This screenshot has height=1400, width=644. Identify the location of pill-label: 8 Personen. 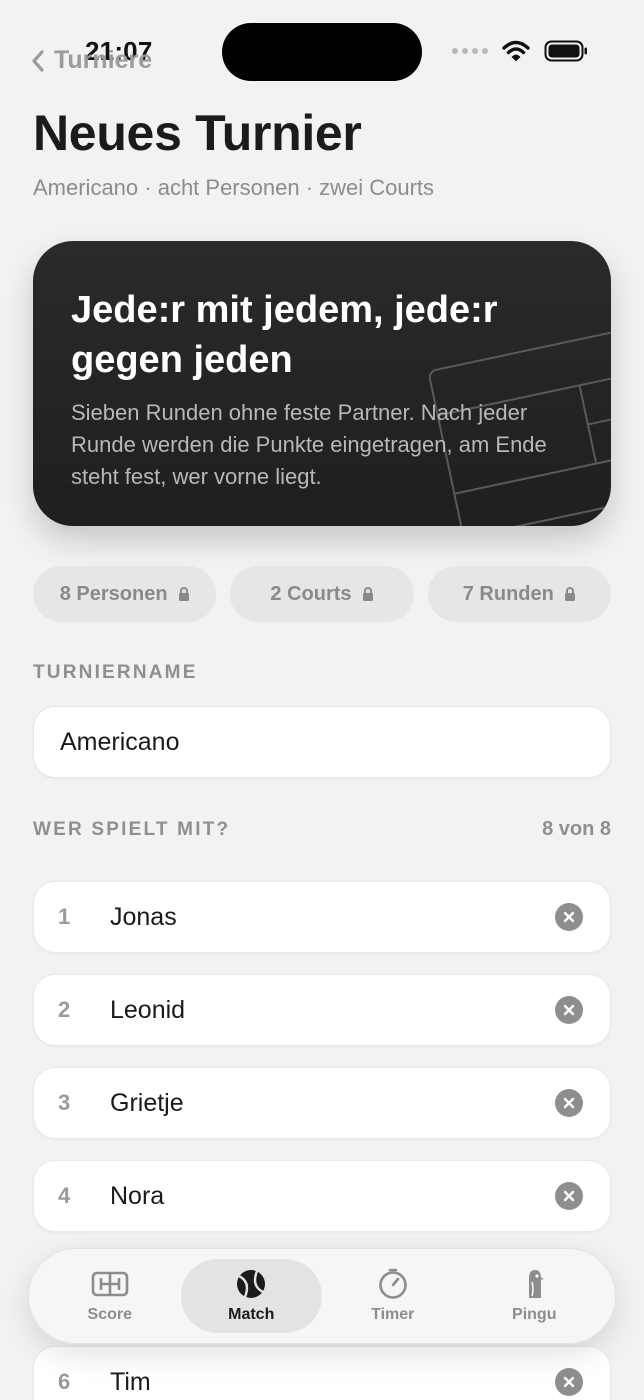
(113, 593).